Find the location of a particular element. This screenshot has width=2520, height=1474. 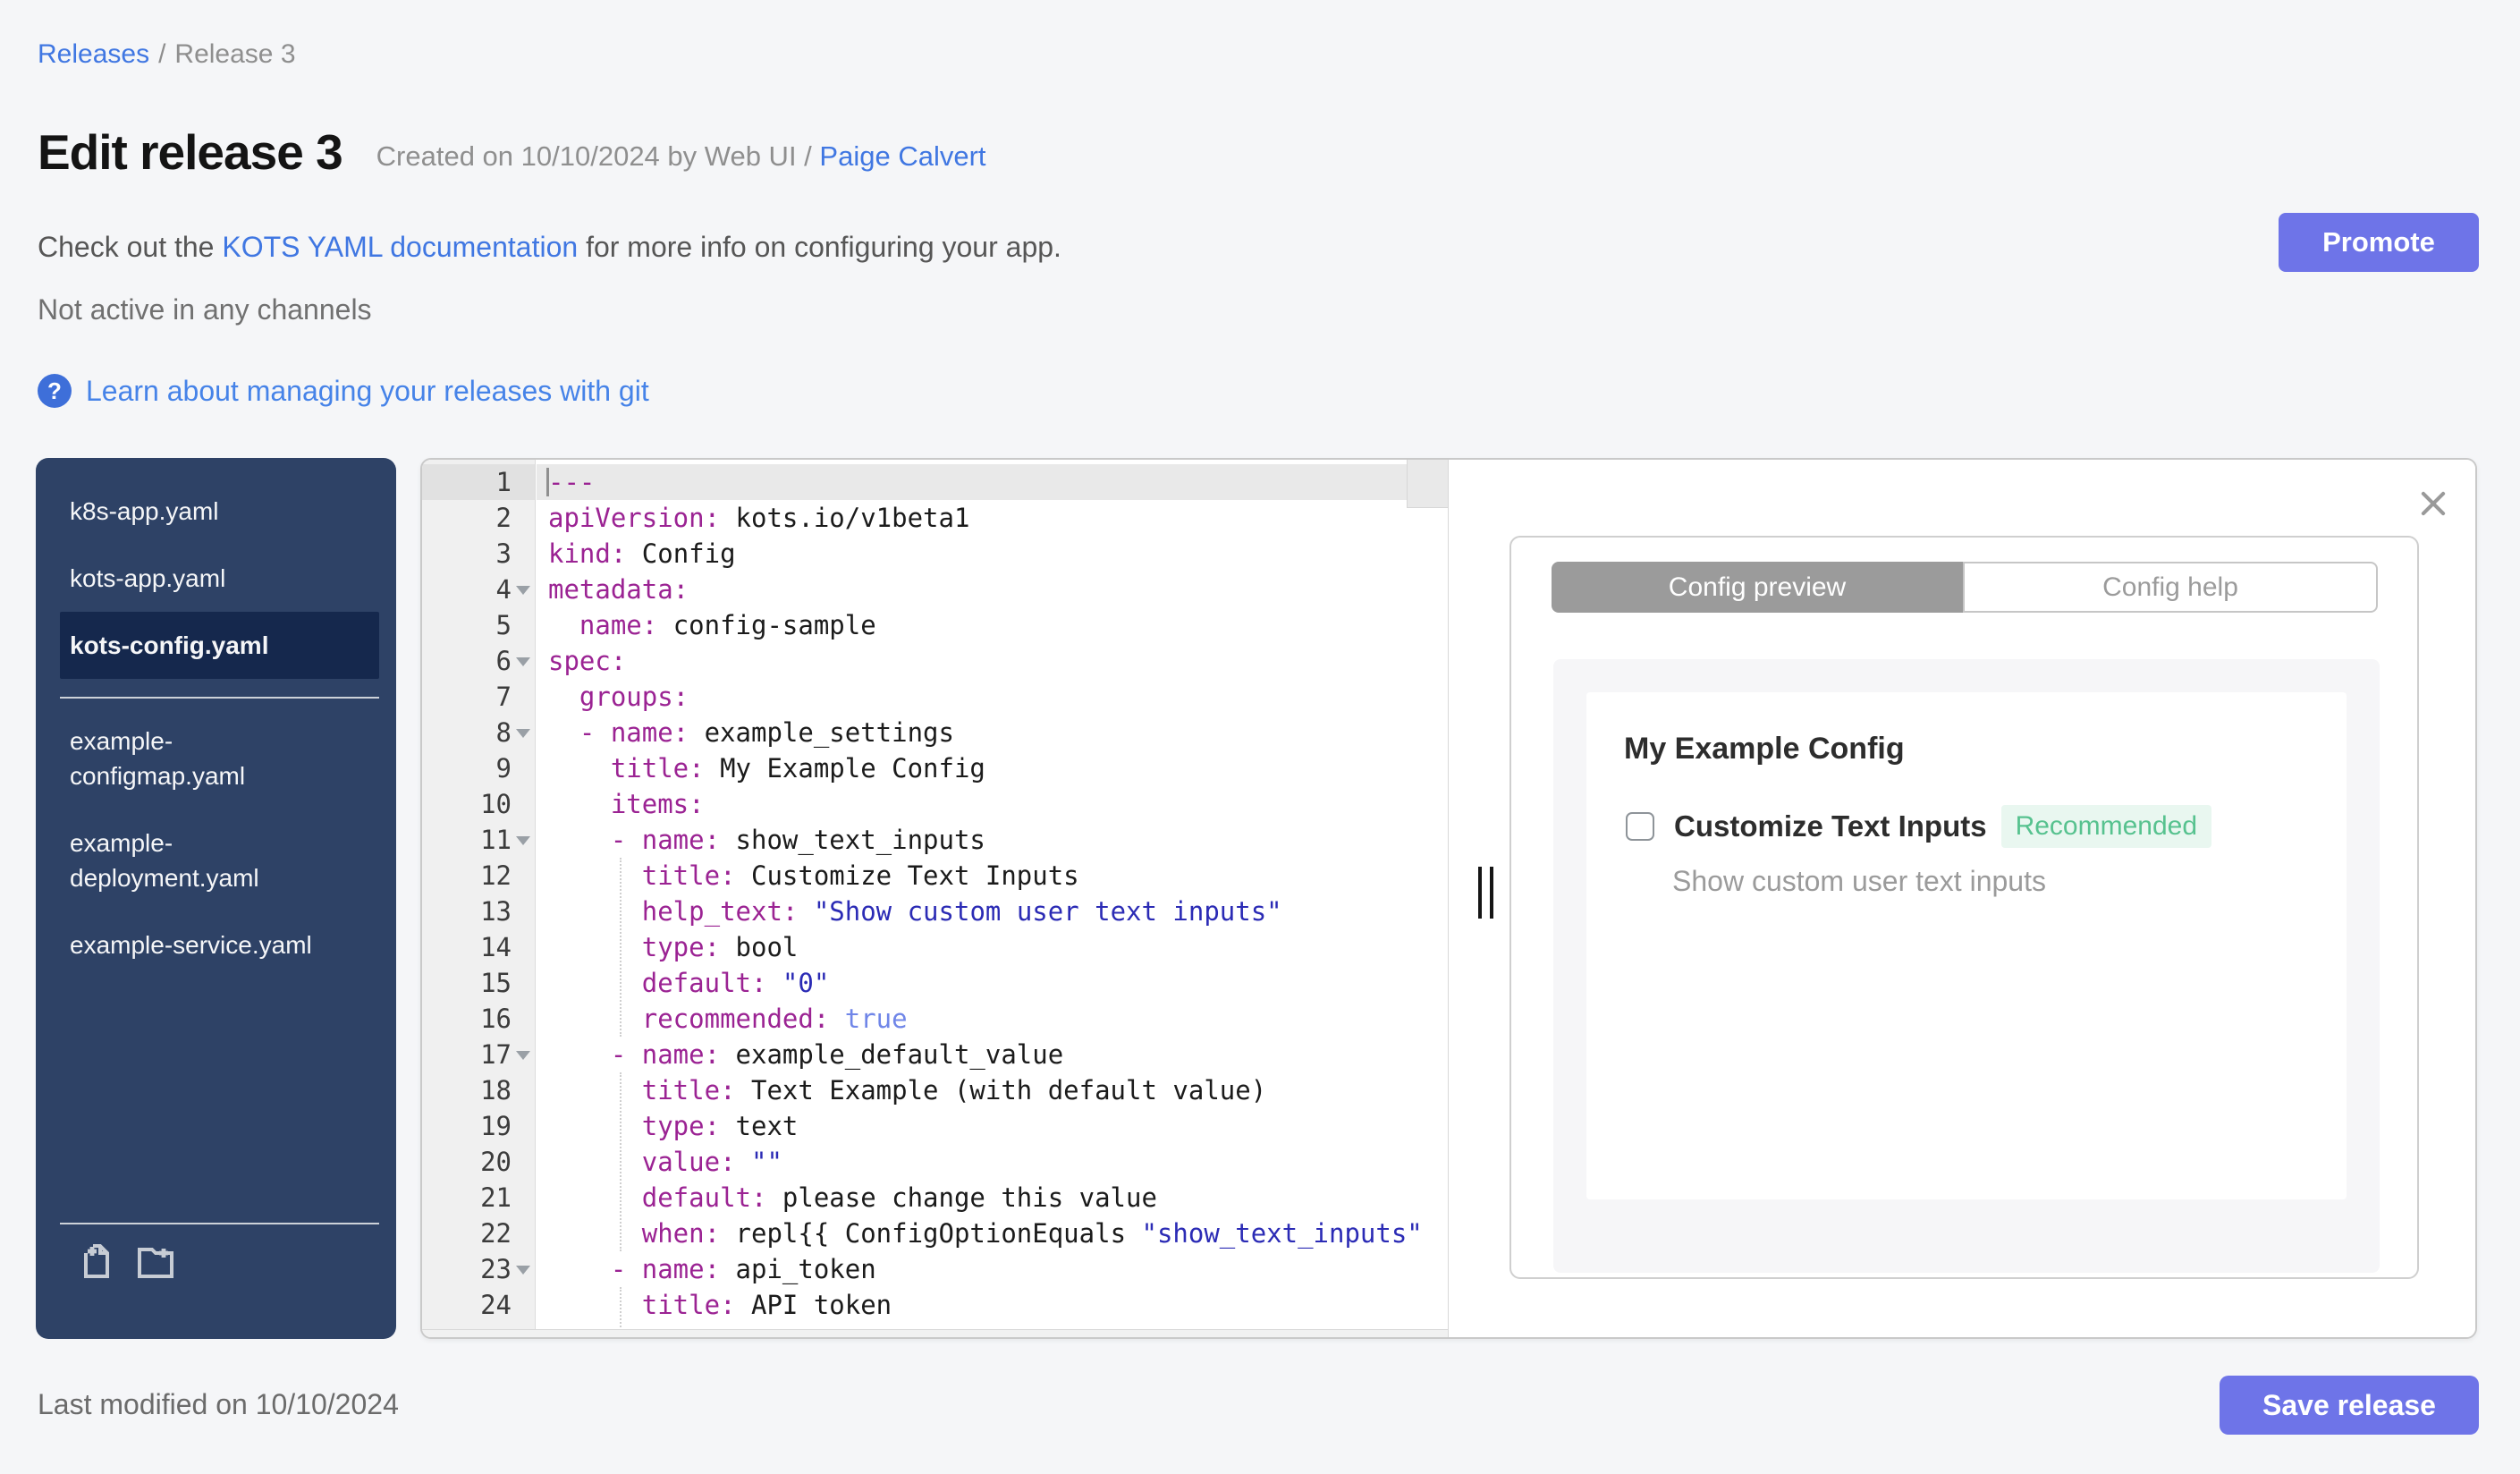

breadcrumb-releases-link: Releases is located at coordinates (93, 54).